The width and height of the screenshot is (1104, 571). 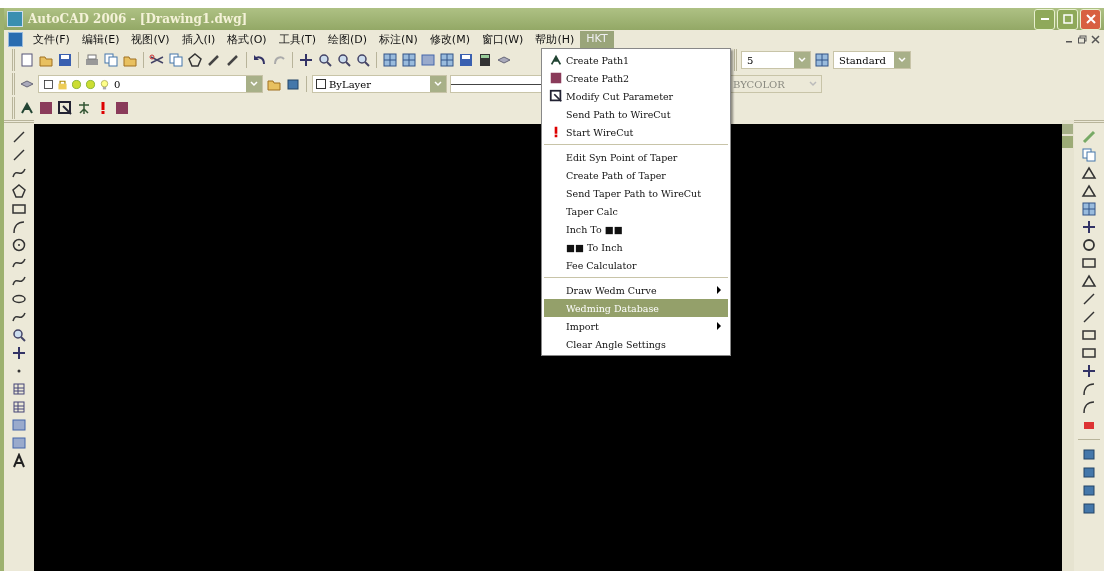 I want to click on minimize-icon, so click(x=1044, y=19).